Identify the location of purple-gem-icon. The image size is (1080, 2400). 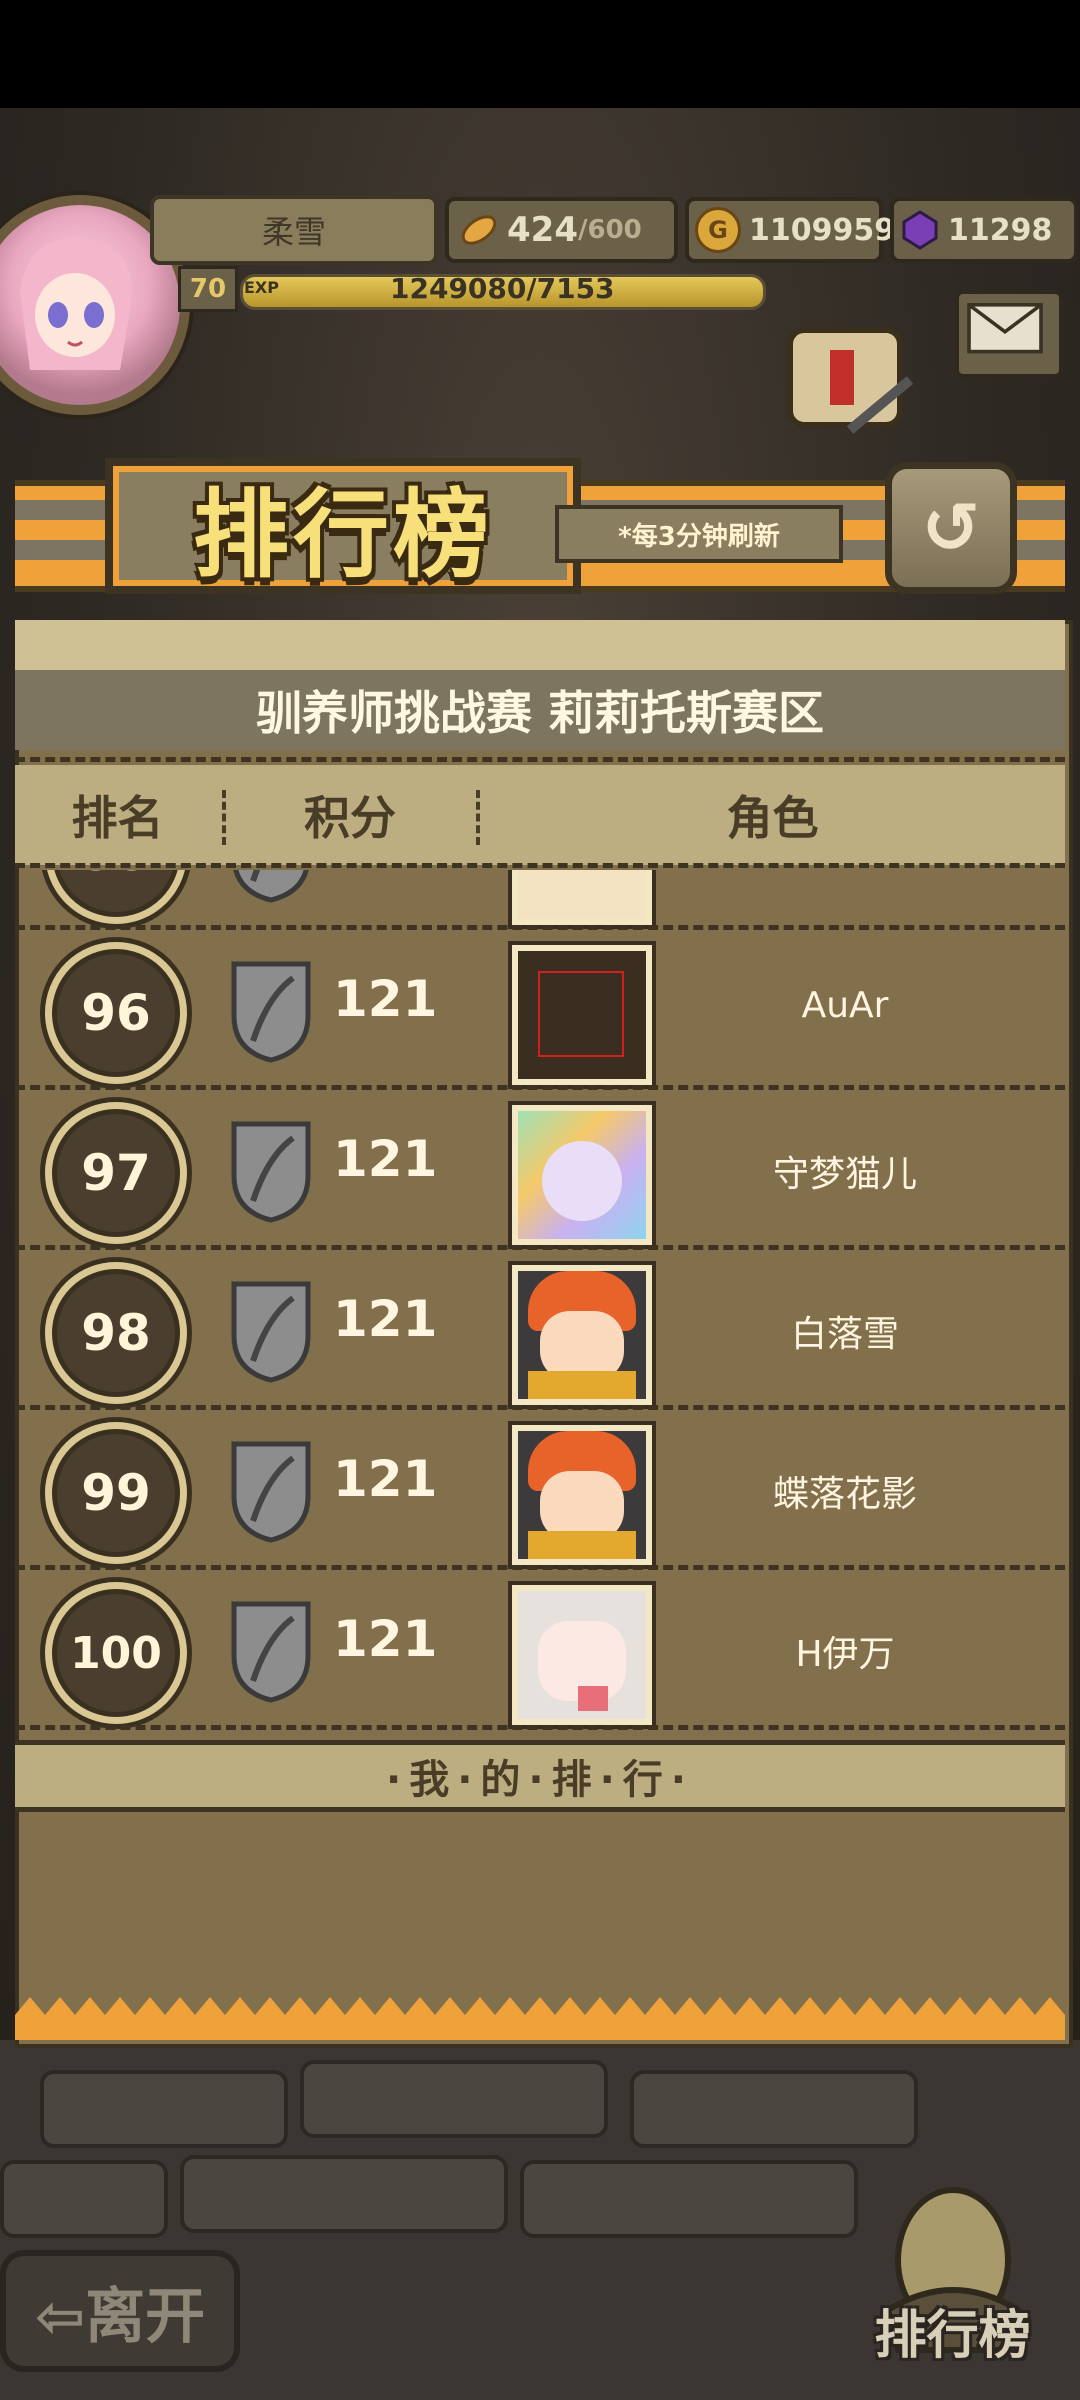
(920, 230).